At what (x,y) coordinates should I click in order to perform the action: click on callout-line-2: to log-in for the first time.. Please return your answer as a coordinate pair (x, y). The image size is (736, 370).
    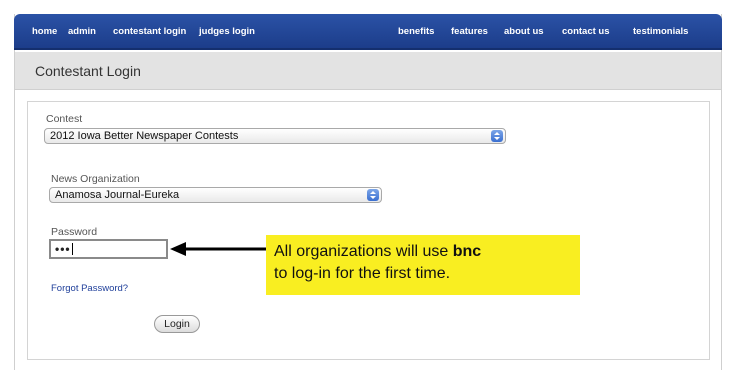
    Looking at the image, I should click on (362, 273).